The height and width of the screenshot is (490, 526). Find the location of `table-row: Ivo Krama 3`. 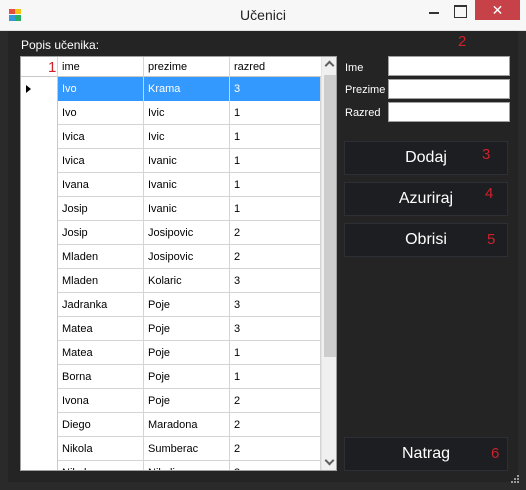

table-row: Ivo Krama 3 is located at coordinates (171, 89).